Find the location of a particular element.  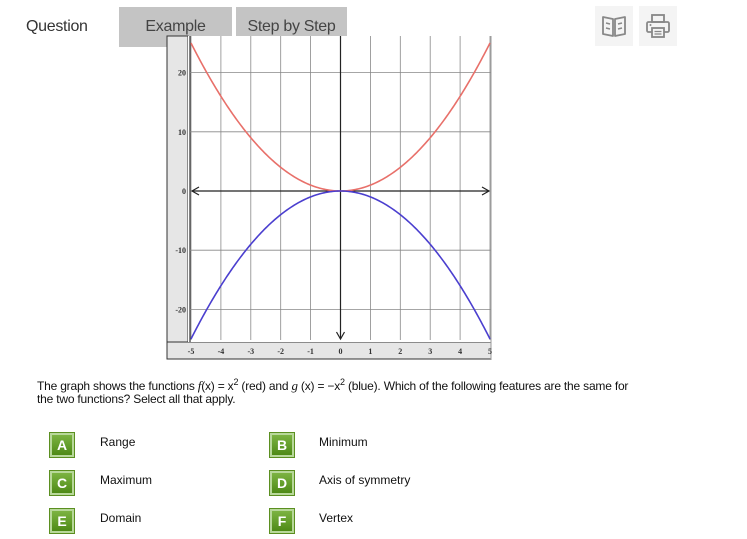

option-b-label: Minimum is located at coordinates (343, 442).